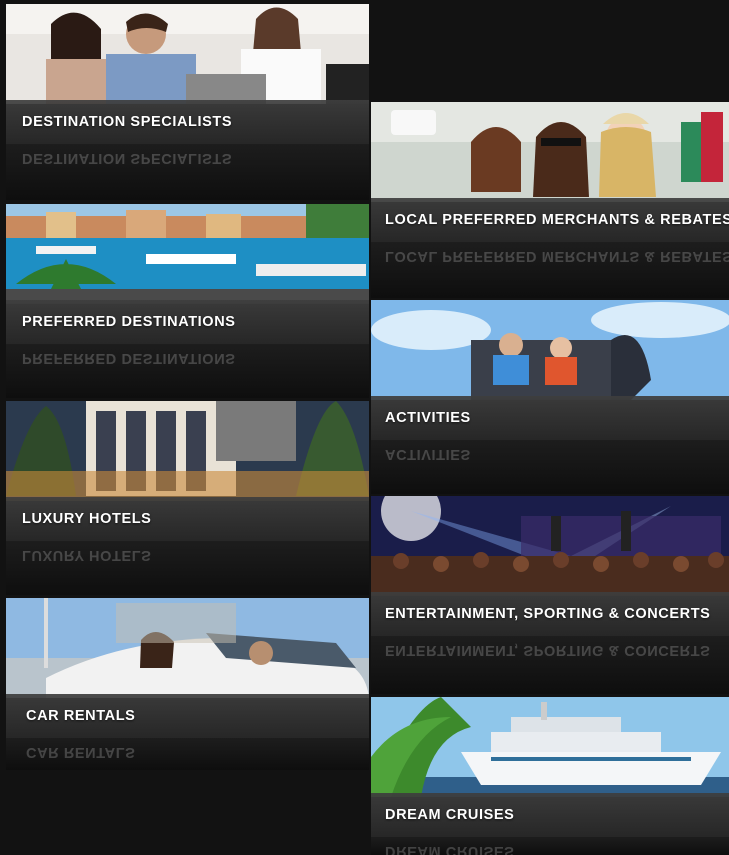 The image size is (729, 855). I want to click on car-rentals-photo, so click(187, 648).